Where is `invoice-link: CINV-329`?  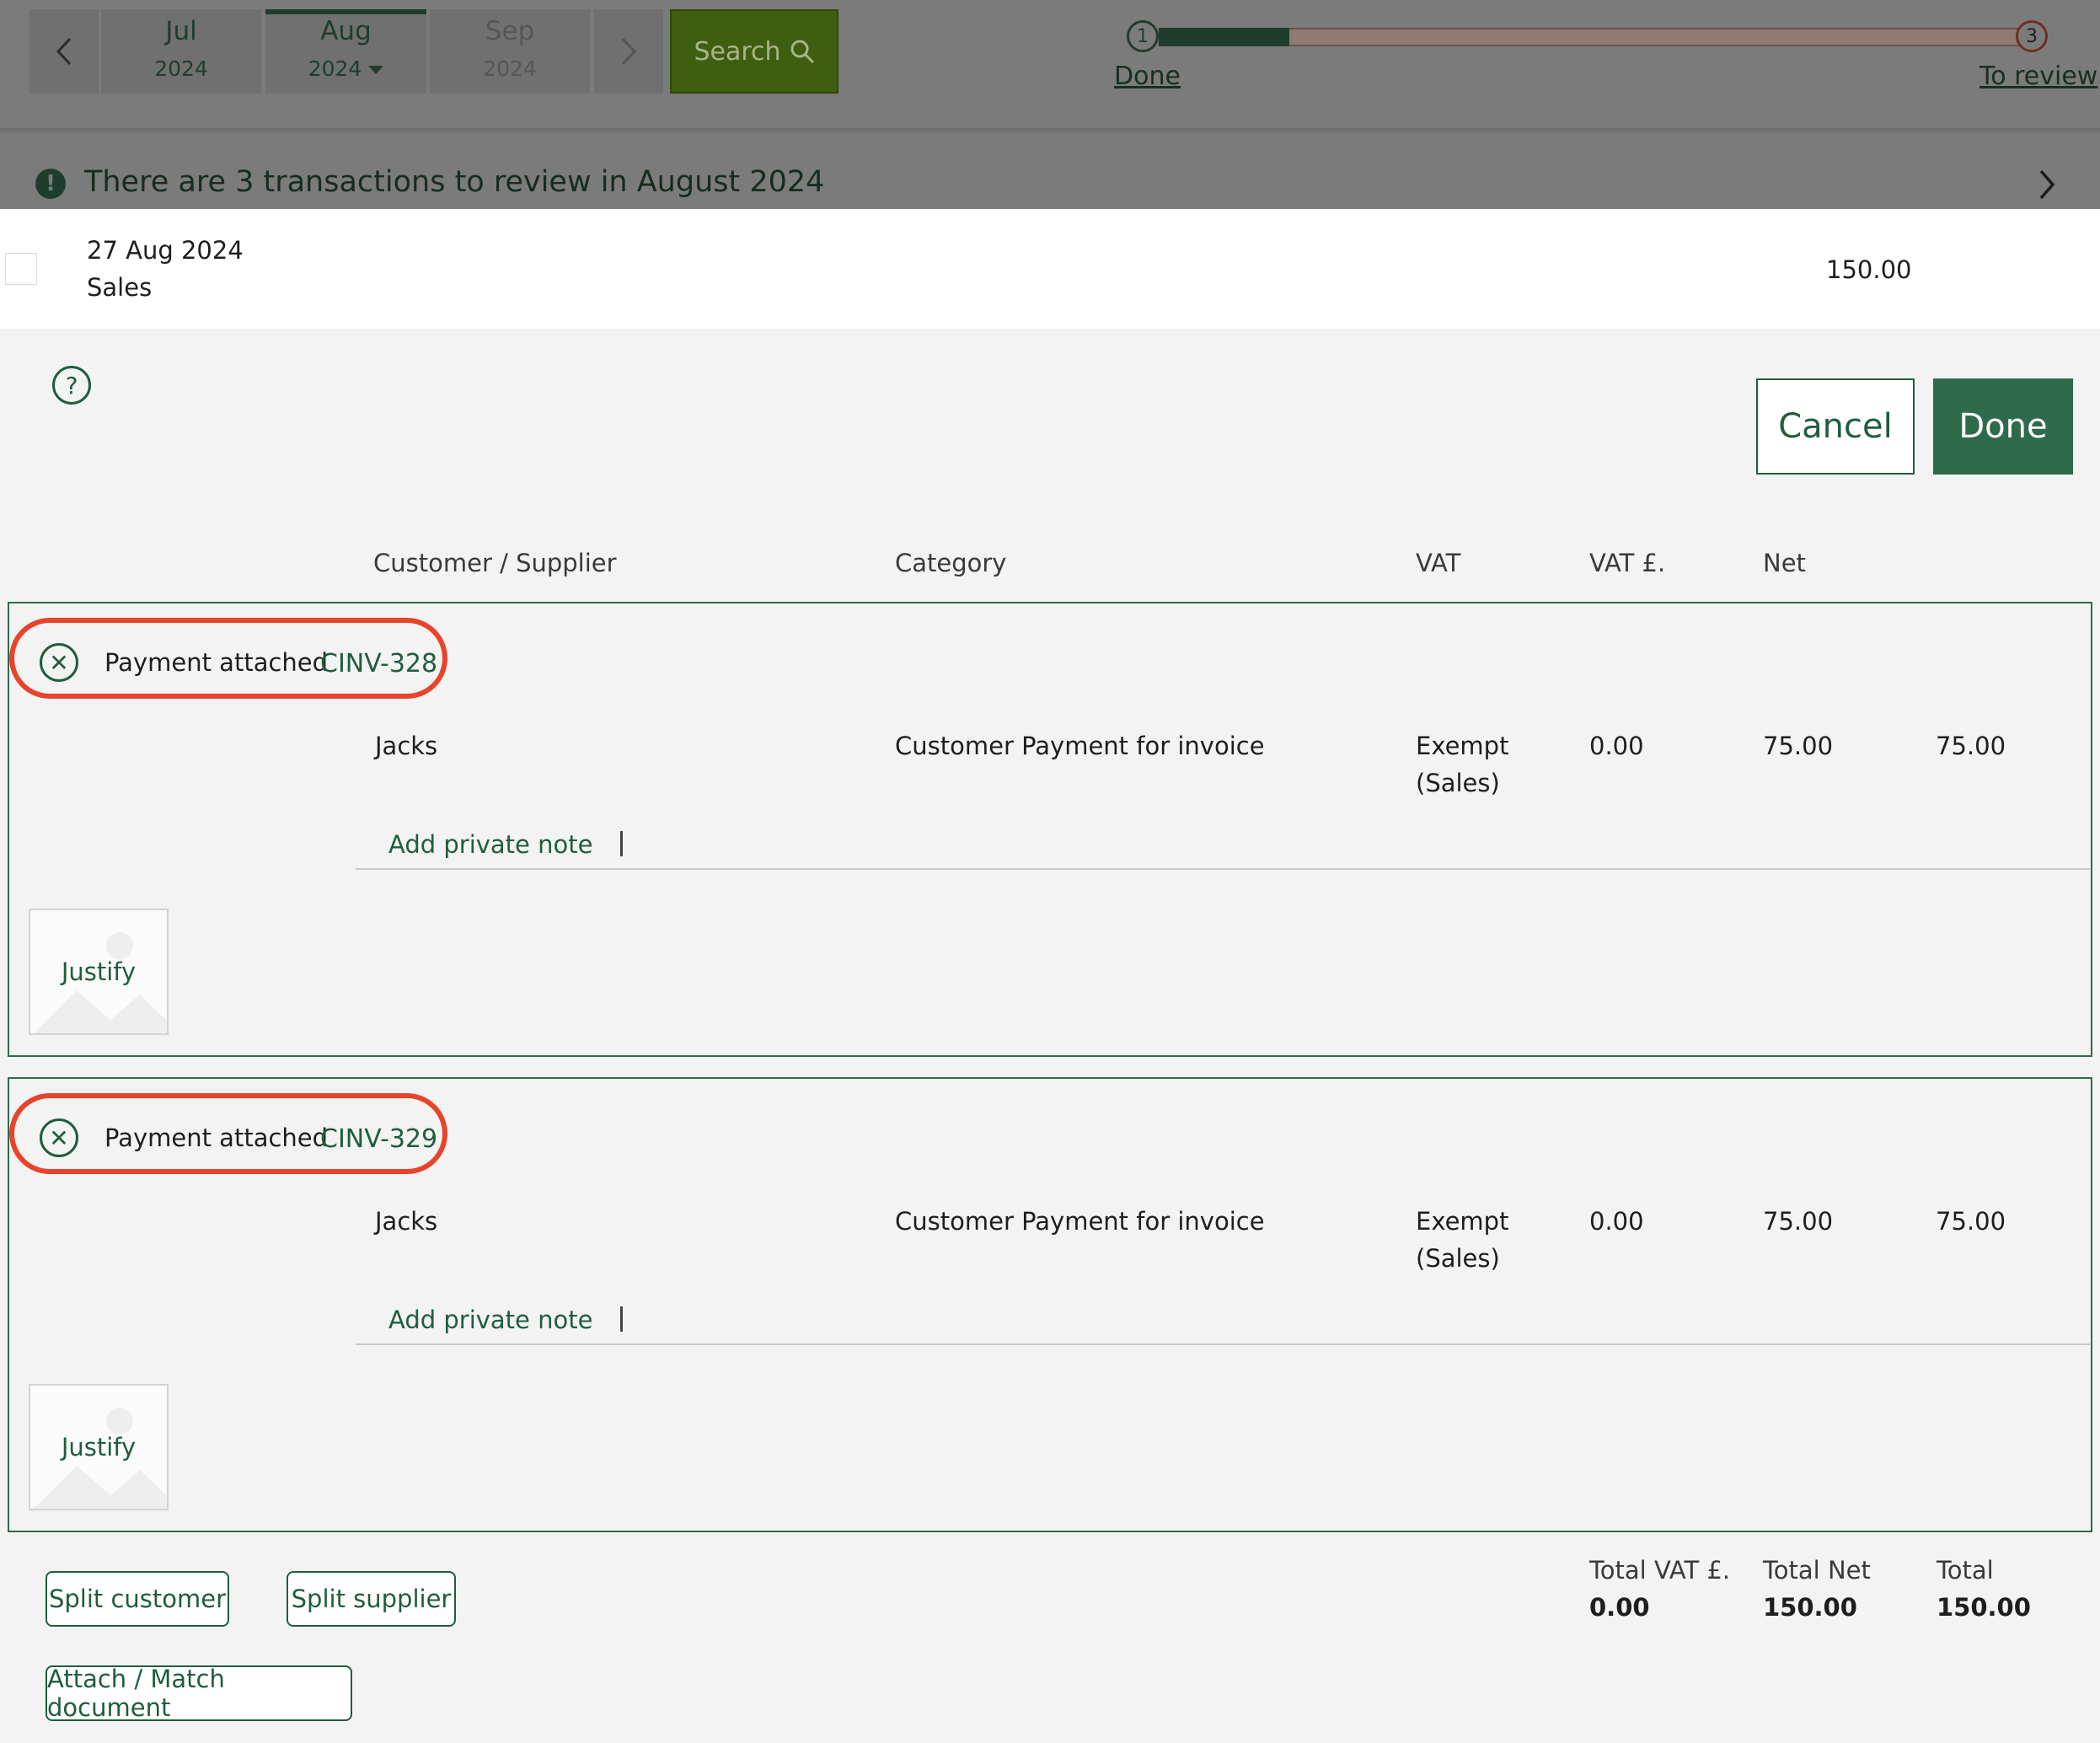 invoice-link: CINV-329 is located at coordinates (378, 1139).